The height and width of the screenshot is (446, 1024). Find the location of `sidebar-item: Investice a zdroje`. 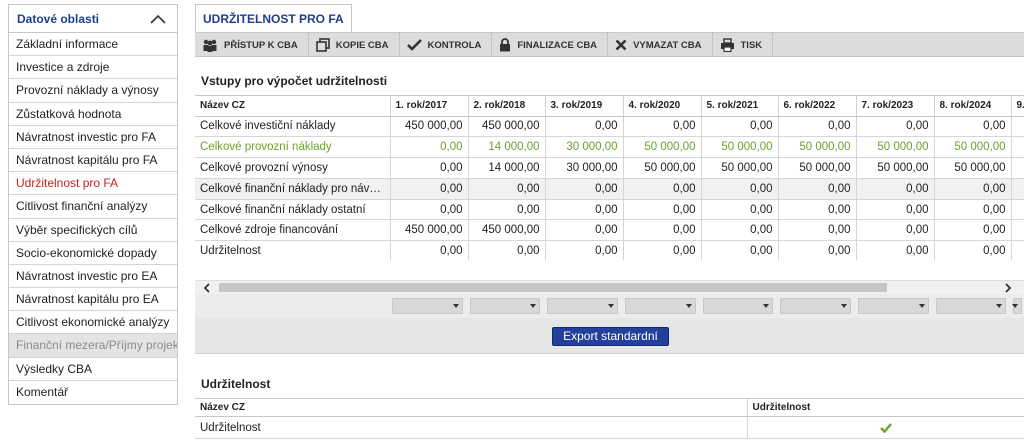

sidebar-item: Investice a zdroje is located at coordinates (93, 68).